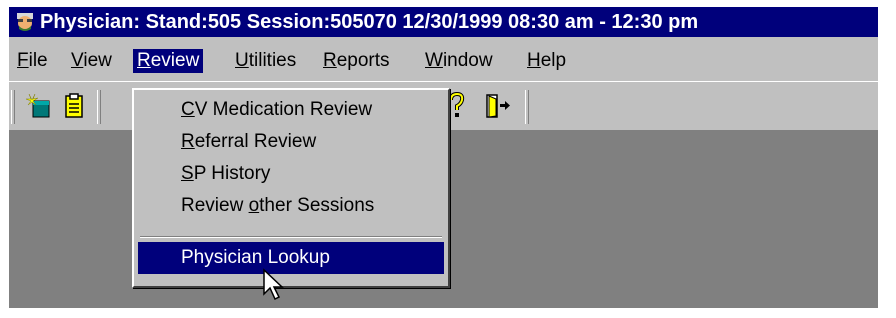 The width and height of the screenshot is (896, 318). I want to click on dd-accel-0: C, so click(188, 109).